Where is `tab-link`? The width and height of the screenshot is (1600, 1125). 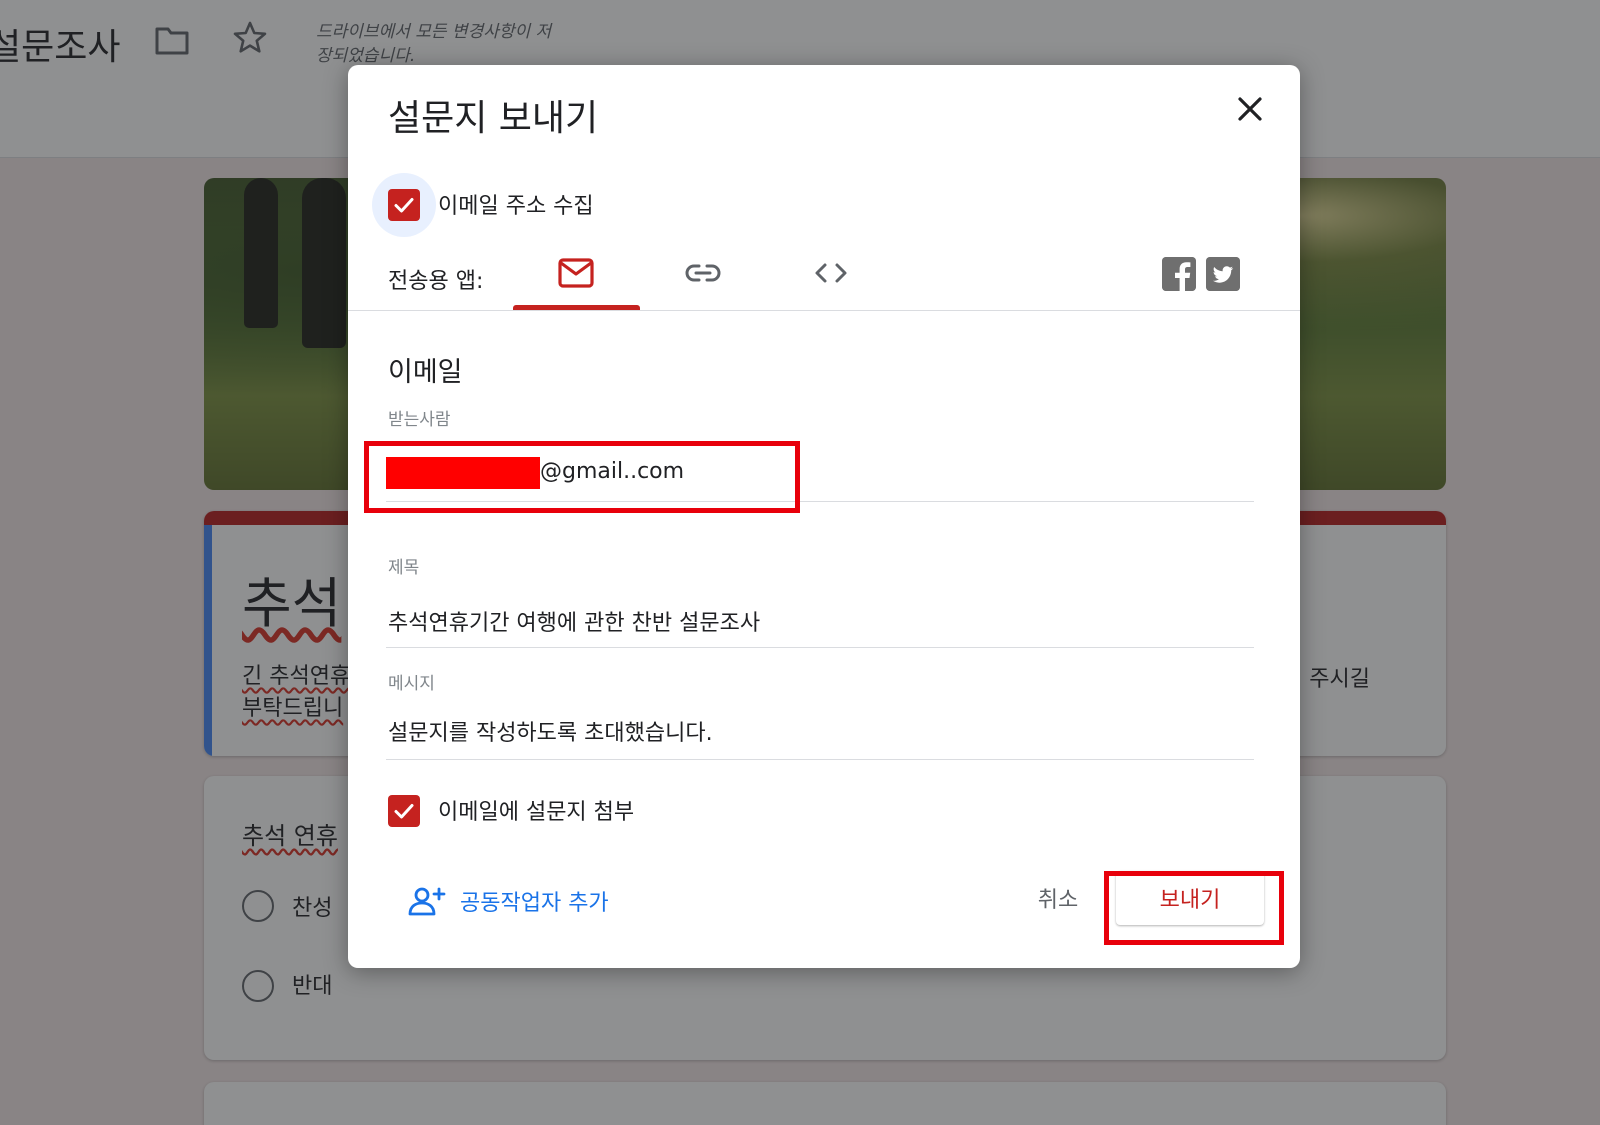
tab-link is located at coordinates (703, 273).